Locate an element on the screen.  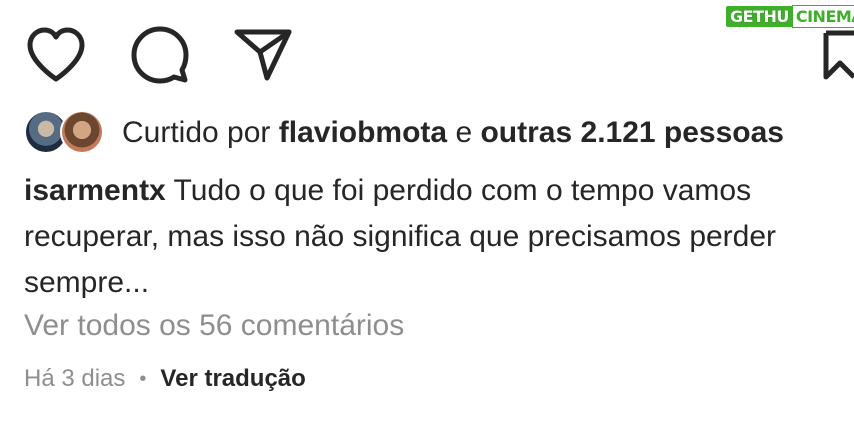
save-button is located at coordinates (831, 55).